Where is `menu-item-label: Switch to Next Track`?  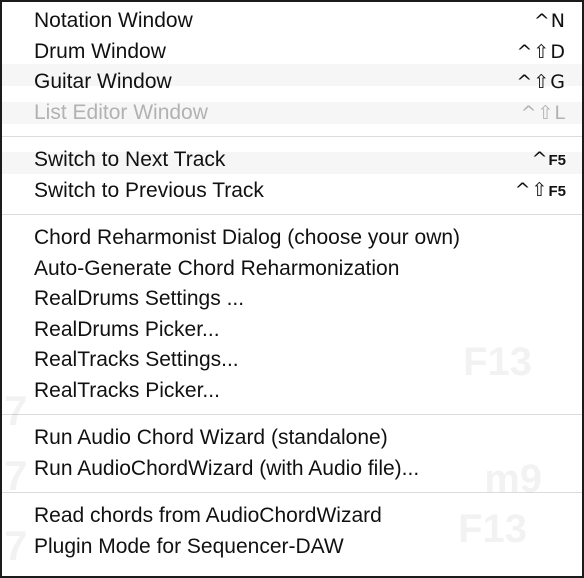
menu-item-label: Switch to Next Track is located at coordinates (130, 159).